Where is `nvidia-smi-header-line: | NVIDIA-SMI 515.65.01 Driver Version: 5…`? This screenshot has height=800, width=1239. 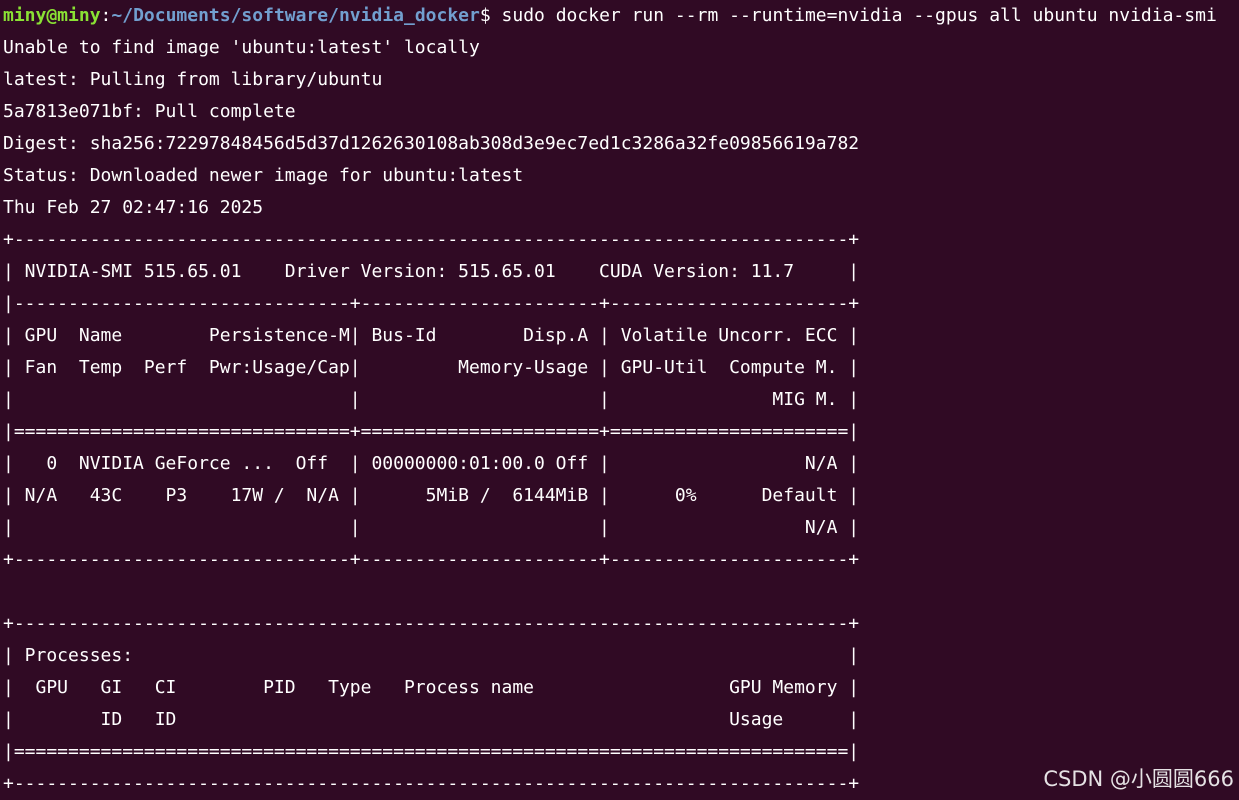 nvidia-smi-header-line: | NVIDIA-SMI 515.65.01 Driver Version: 5… is located at coordinates (431, 271).